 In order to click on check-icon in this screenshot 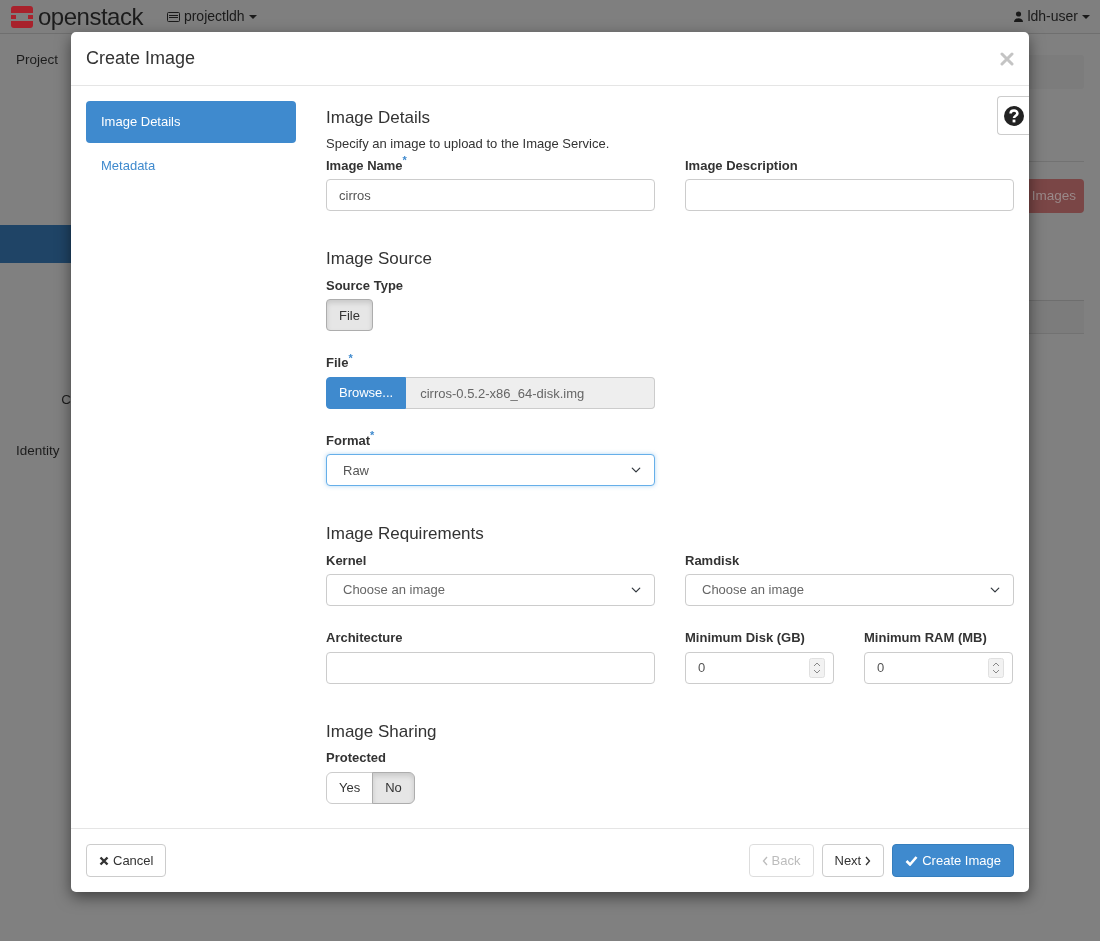, I will do `click(912, 860)`.